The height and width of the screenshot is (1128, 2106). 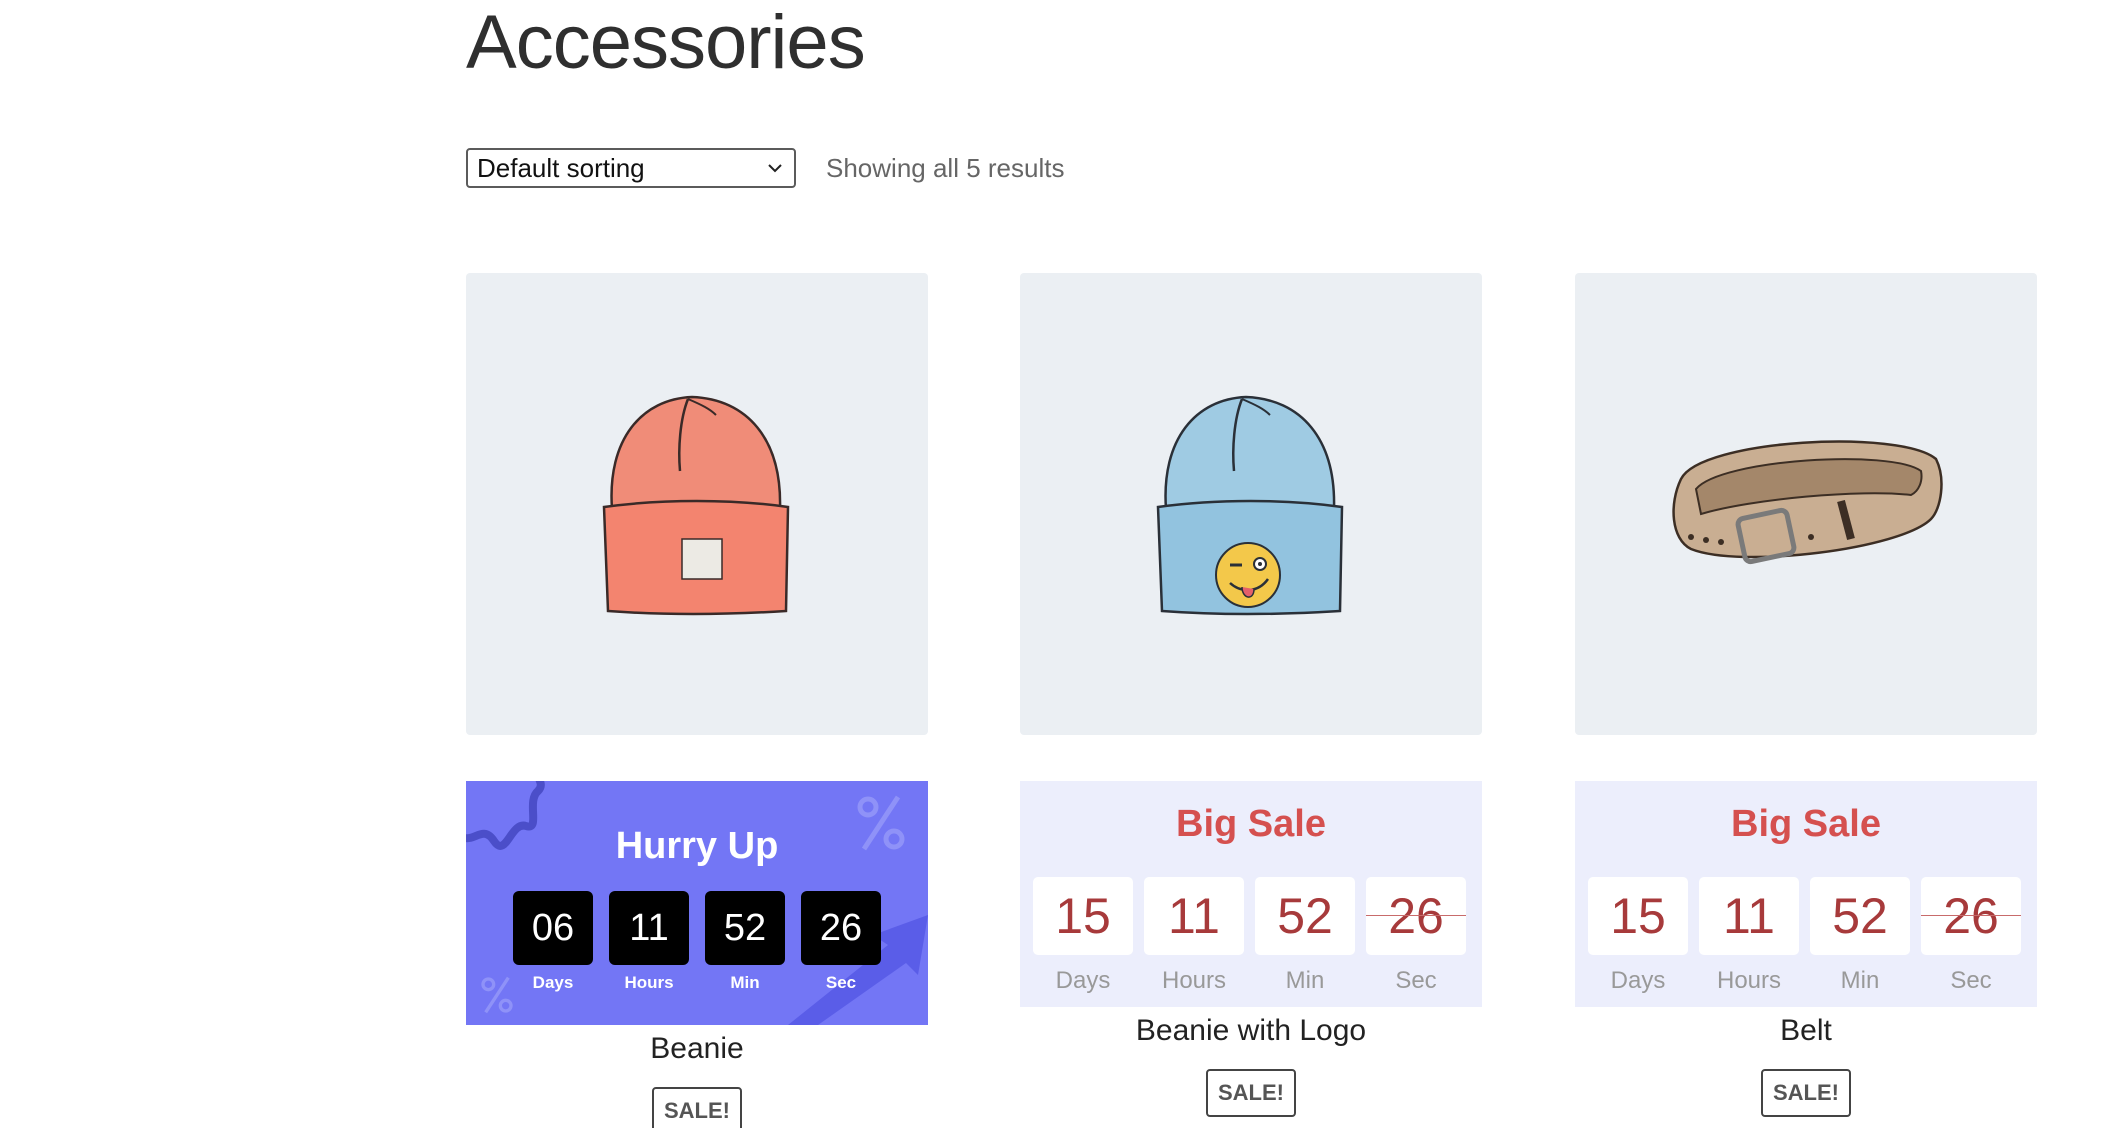 I want to click on countdown-days: 06 Days, so click(x=553, y=942).